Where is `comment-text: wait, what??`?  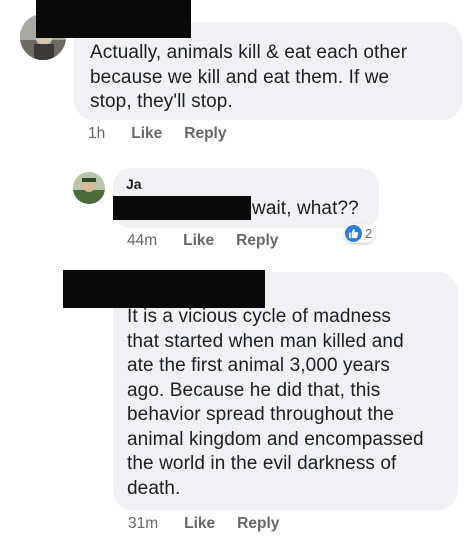 comment-text: wait, what?? is located at coordinates (305, 208).